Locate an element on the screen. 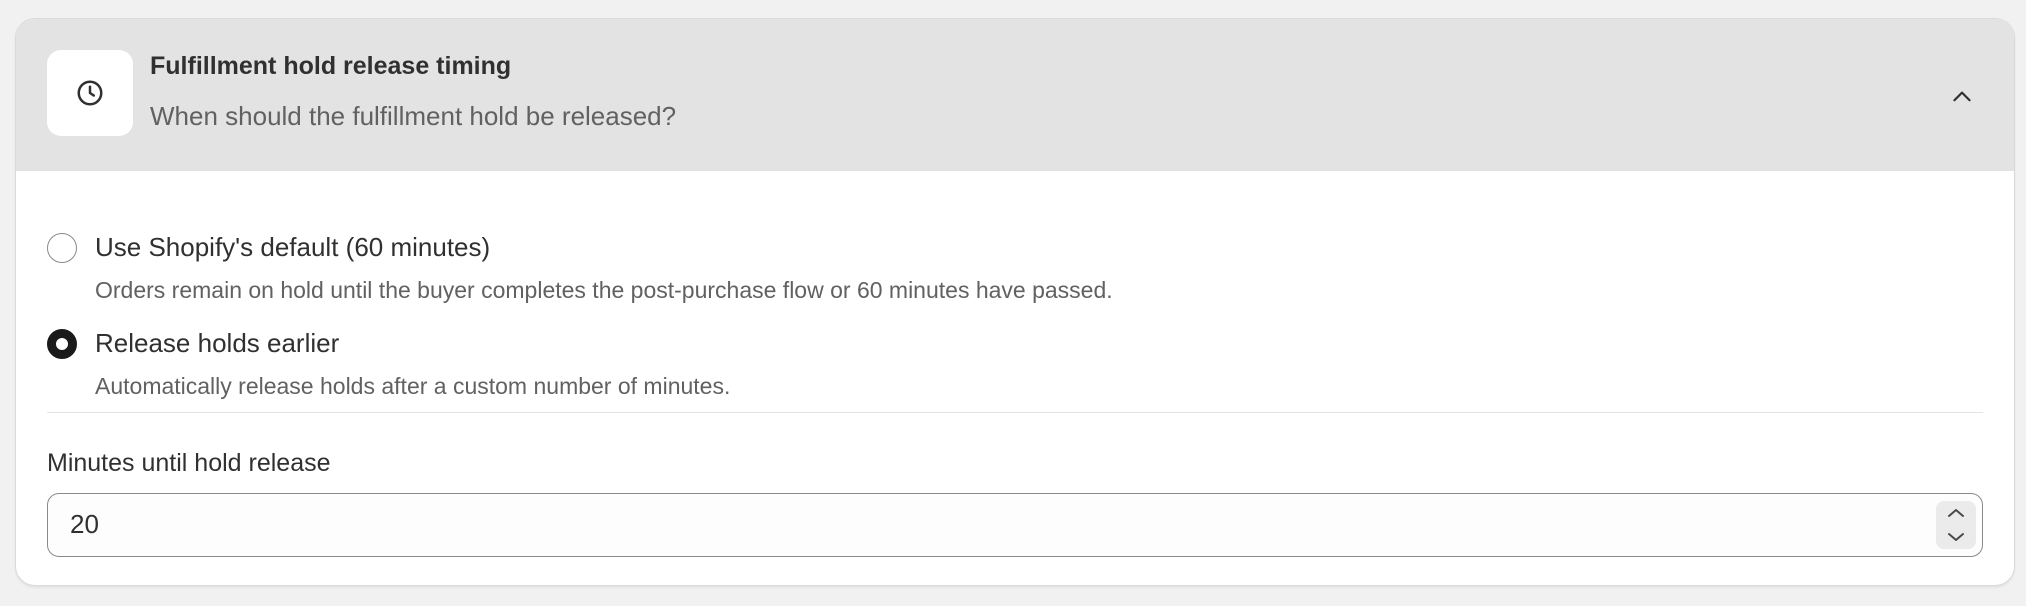 The height and width of the screenshot is (606, 2026). decrement-button is located at coordinates (1956, 537).